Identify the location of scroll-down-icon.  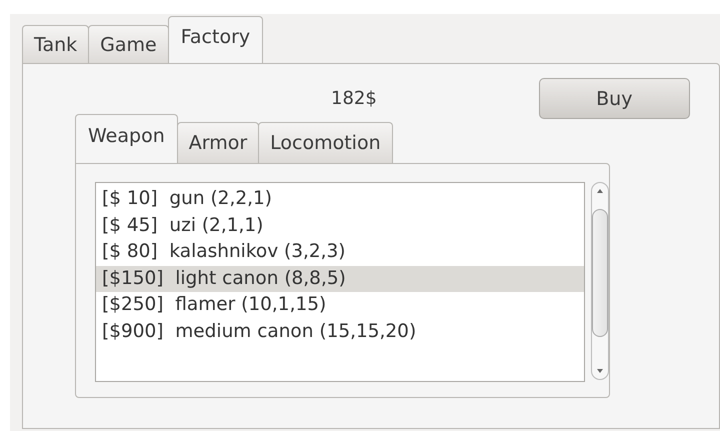
(600, 371).